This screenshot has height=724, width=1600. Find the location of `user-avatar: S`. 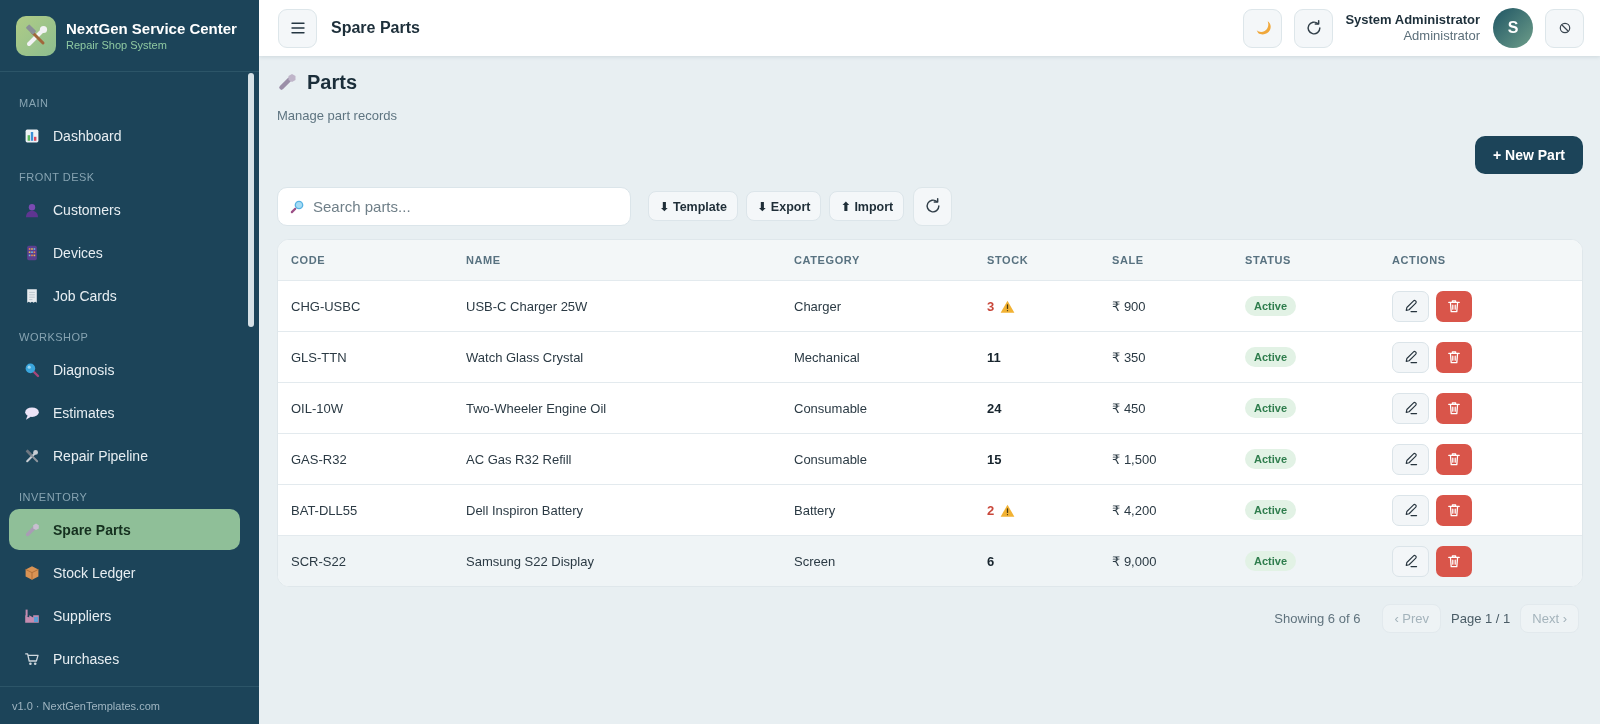

user-avatar: S is located at coordinates (1513, 28).